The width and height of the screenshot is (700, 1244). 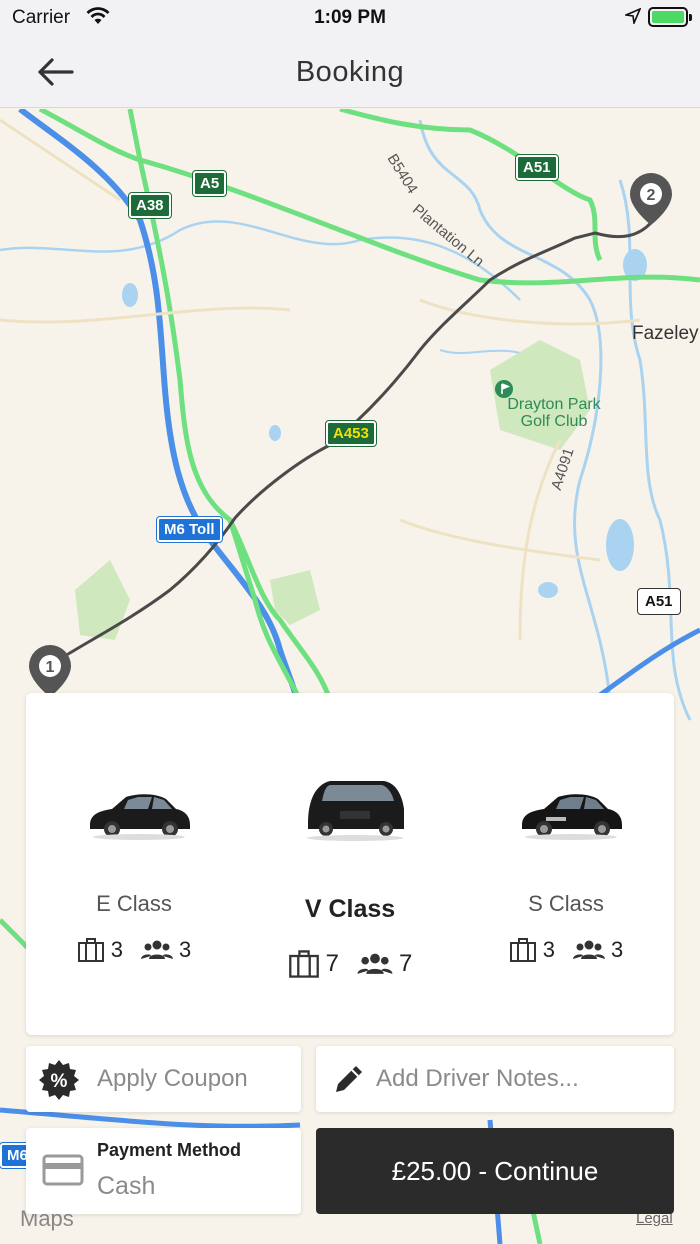 I want to click on payment-method-title: Payment Method, so click(x=169, y=1150).